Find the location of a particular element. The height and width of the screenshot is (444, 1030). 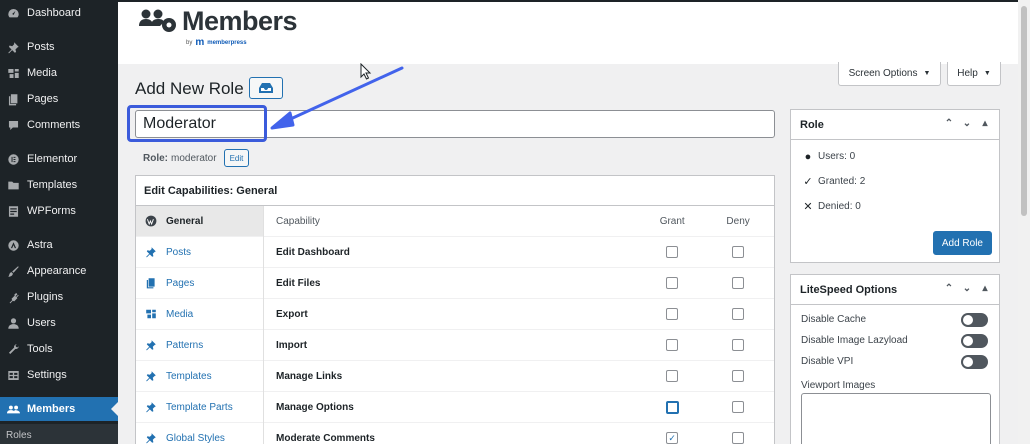

sidebar-item-dashboard: Dashboard is located at coordinates (59, 13).